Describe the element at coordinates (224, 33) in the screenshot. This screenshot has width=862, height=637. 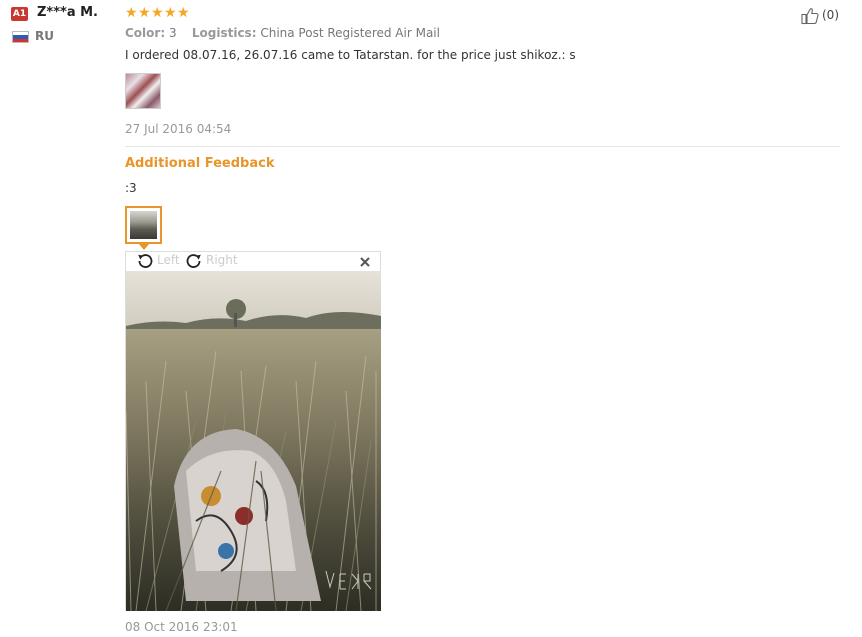
I see `logistics-label: Logistics:` at that location.